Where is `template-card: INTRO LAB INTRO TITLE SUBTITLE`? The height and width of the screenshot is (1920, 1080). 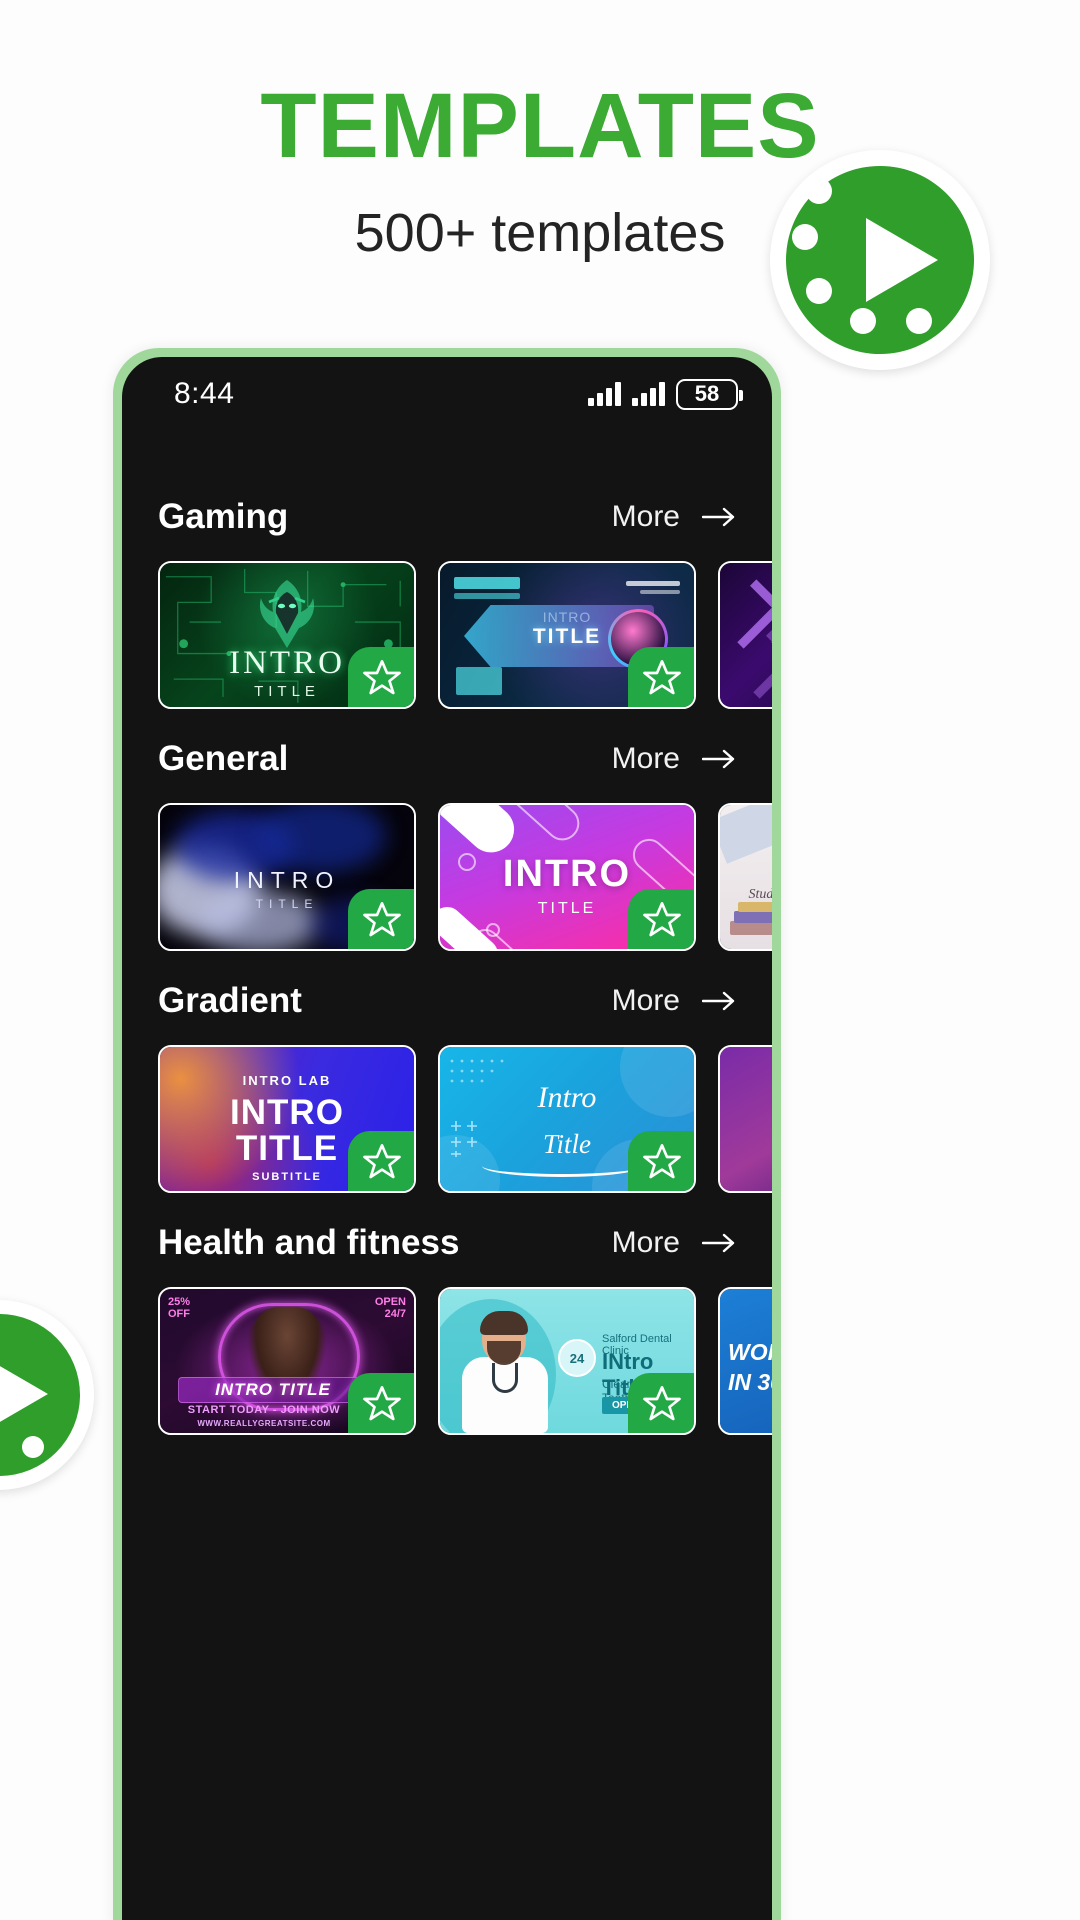 template-card: INTRO LAB INTRO TITLE SUBTITLE is located at coordinates (287, 1119).